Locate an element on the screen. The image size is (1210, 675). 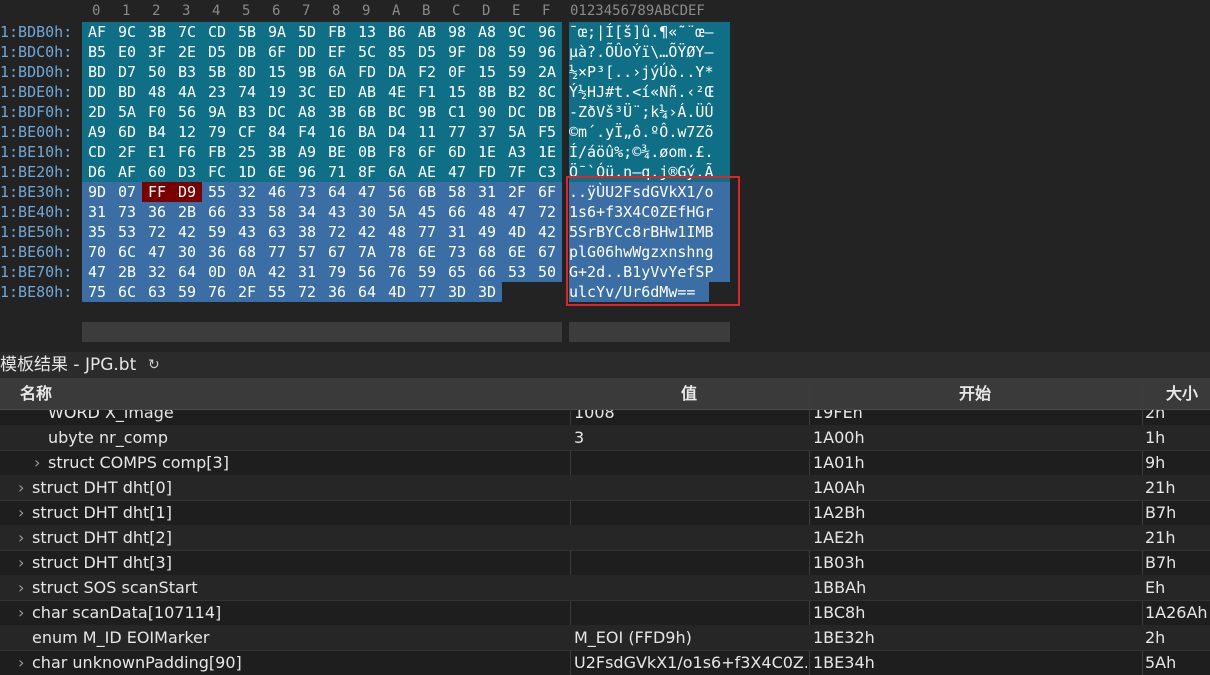
hex-byte: 70 is located at coordinates (97, 252).